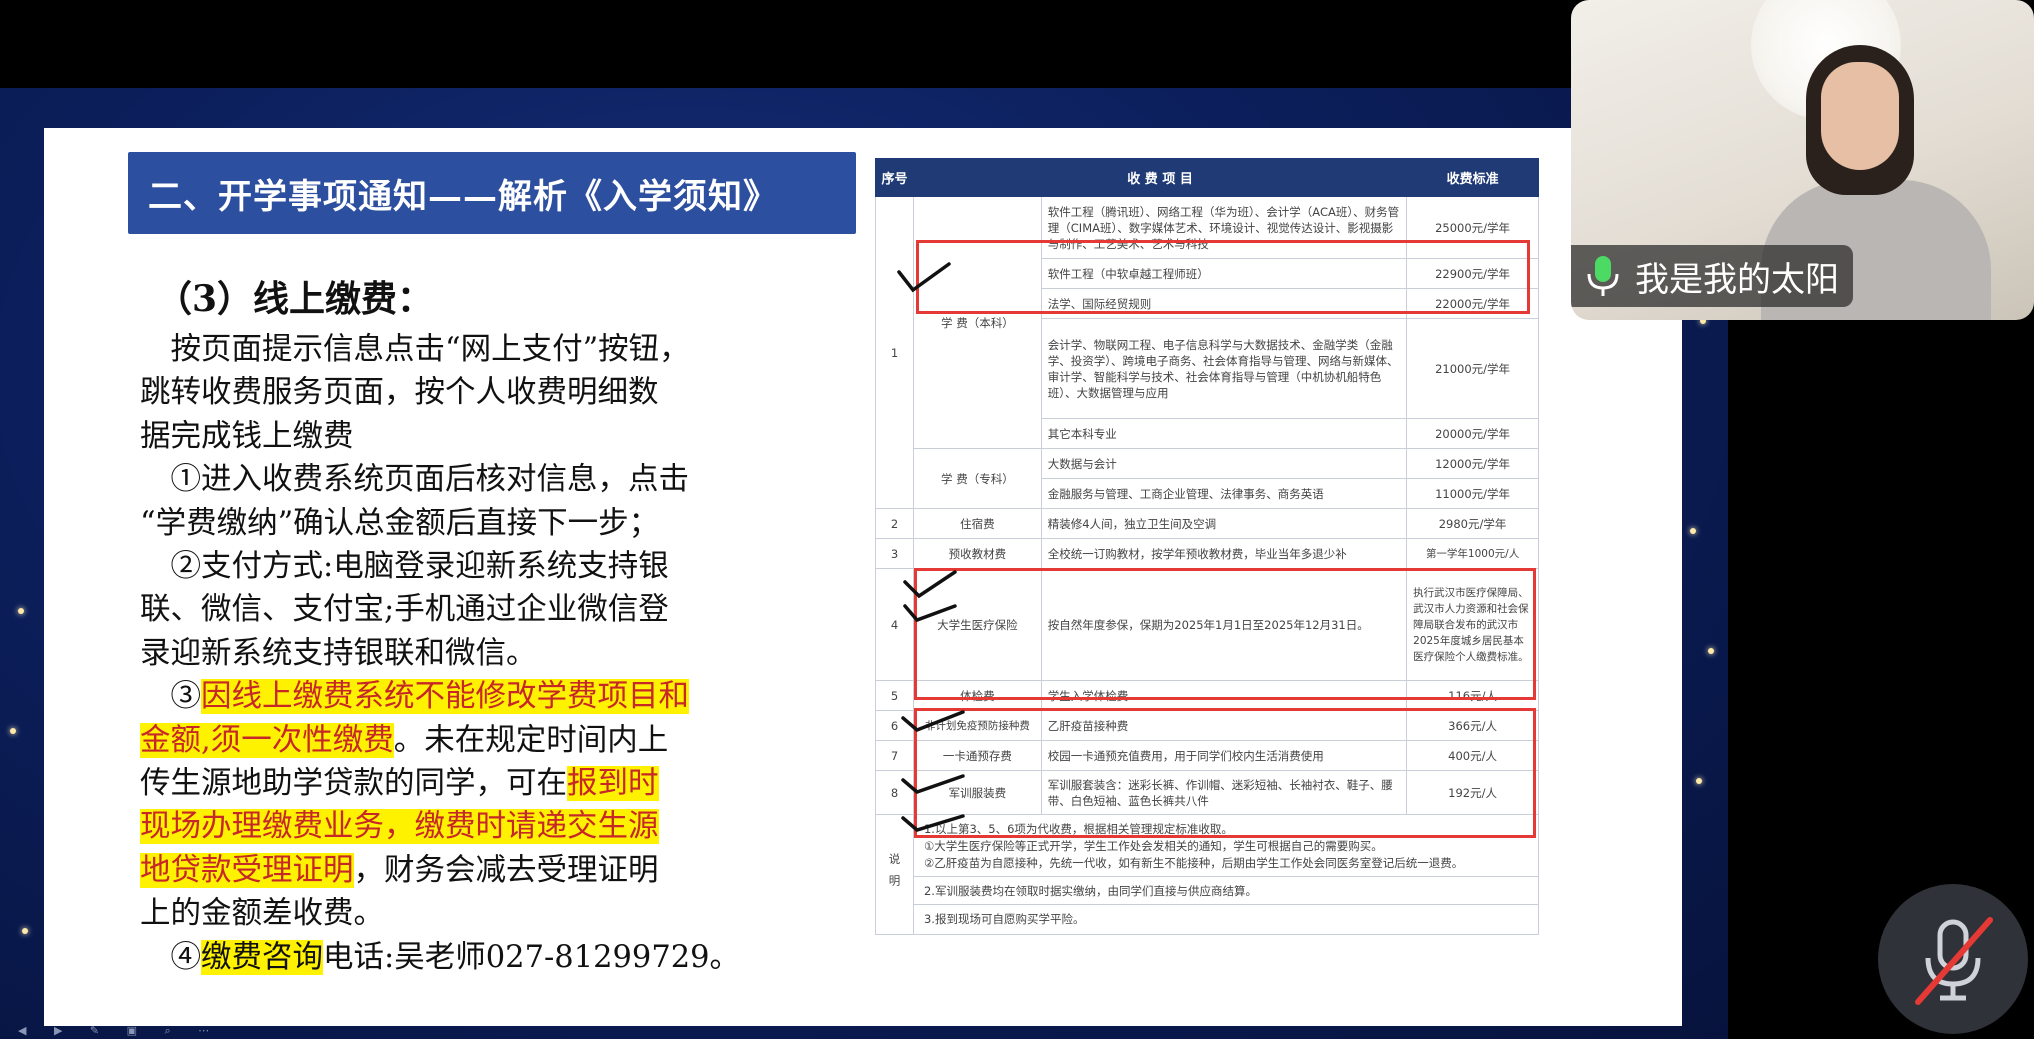 This screenshot has width=2034, height=1039. What do you see at coordinates (1224, 725) in the screenshot?
I see `item-cell: 乙肝疫苗接种费` at bounding box center [1224, 725].